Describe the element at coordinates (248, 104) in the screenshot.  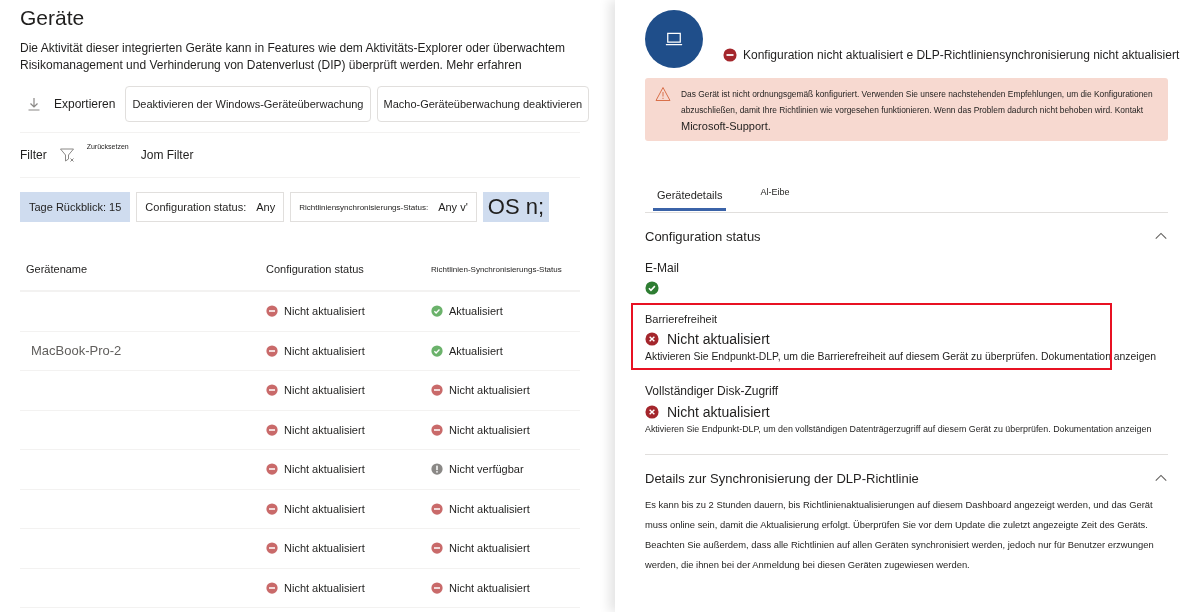
I see `toolbar-button: Deaktivieren der Windows-Geräteüberwachung` at that location.